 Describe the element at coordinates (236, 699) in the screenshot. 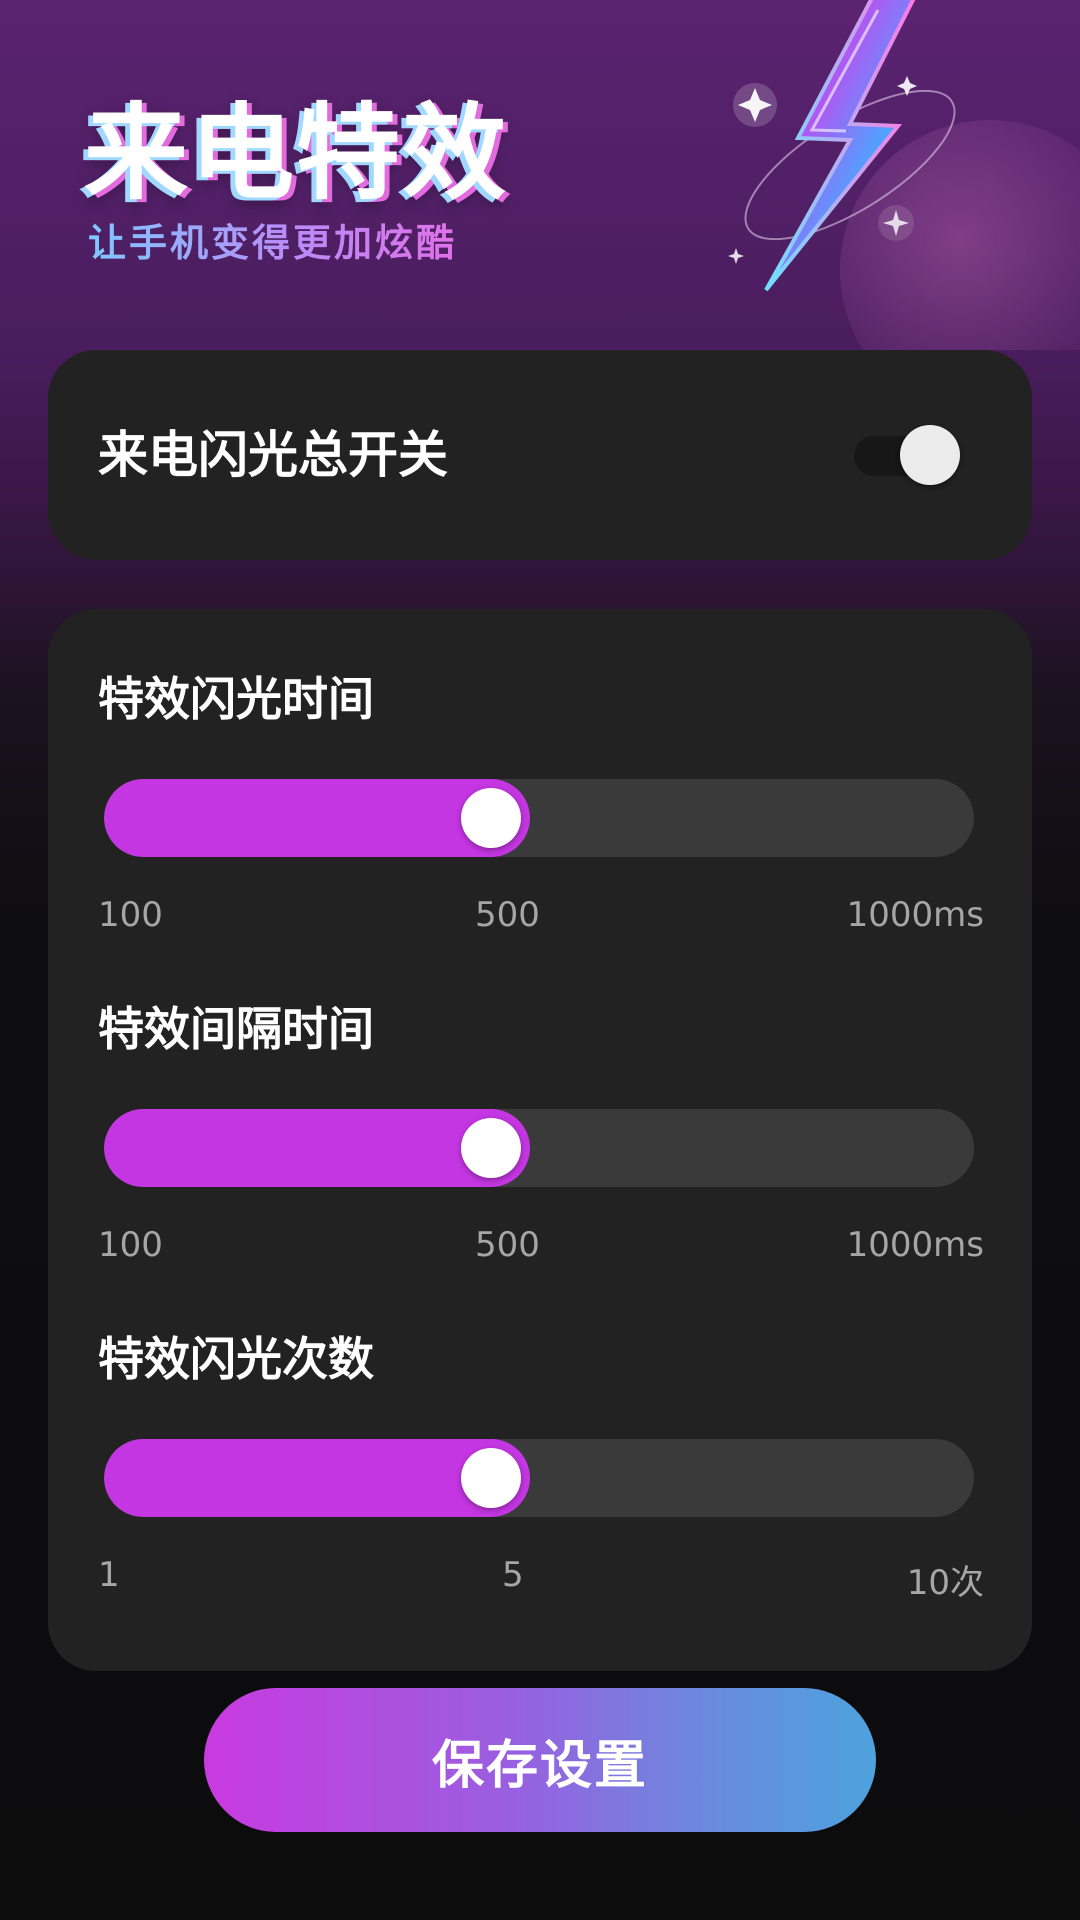

I see `flash-duration-title: 特效闪光时间` at that location.